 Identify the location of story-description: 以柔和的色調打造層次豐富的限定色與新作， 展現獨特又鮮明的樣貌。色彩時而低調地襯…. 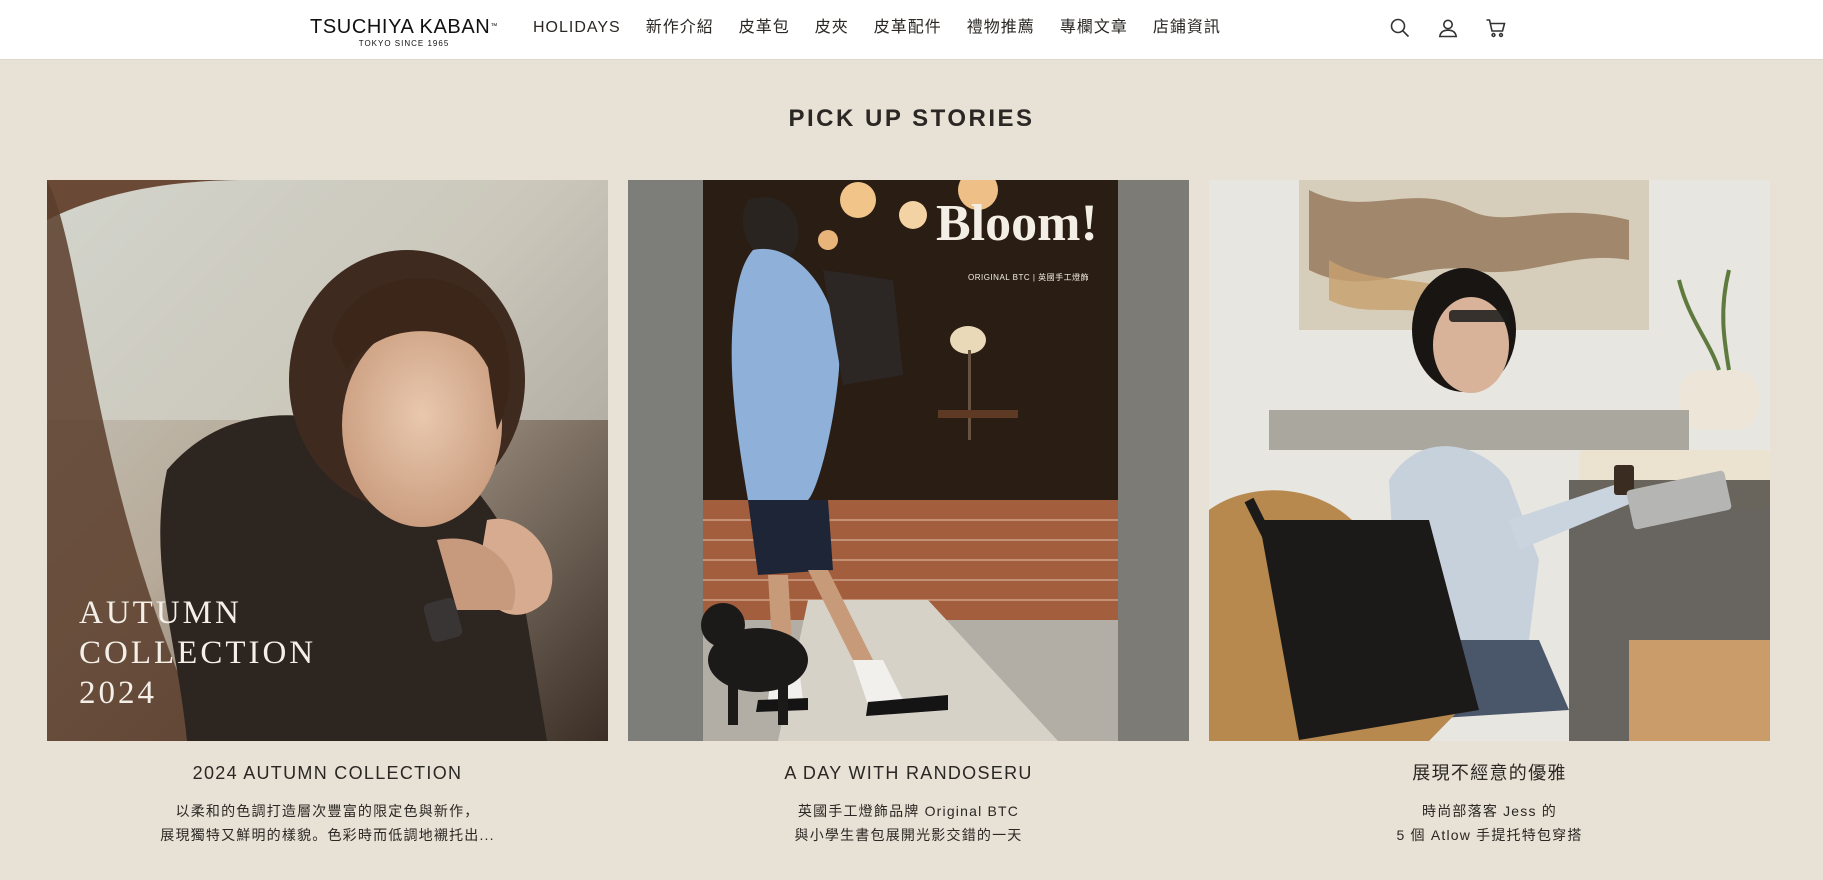
(327, 823).